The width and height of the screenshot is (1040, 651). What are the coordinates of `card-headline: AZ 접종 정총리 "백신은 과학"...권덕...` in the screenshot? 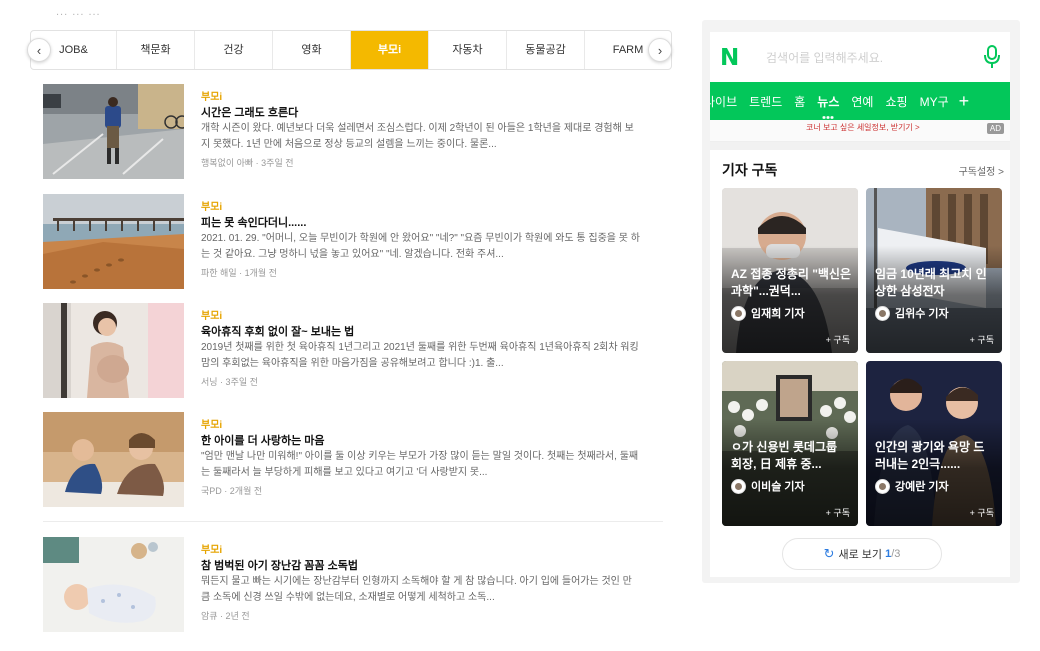 It's located at (791, 282).